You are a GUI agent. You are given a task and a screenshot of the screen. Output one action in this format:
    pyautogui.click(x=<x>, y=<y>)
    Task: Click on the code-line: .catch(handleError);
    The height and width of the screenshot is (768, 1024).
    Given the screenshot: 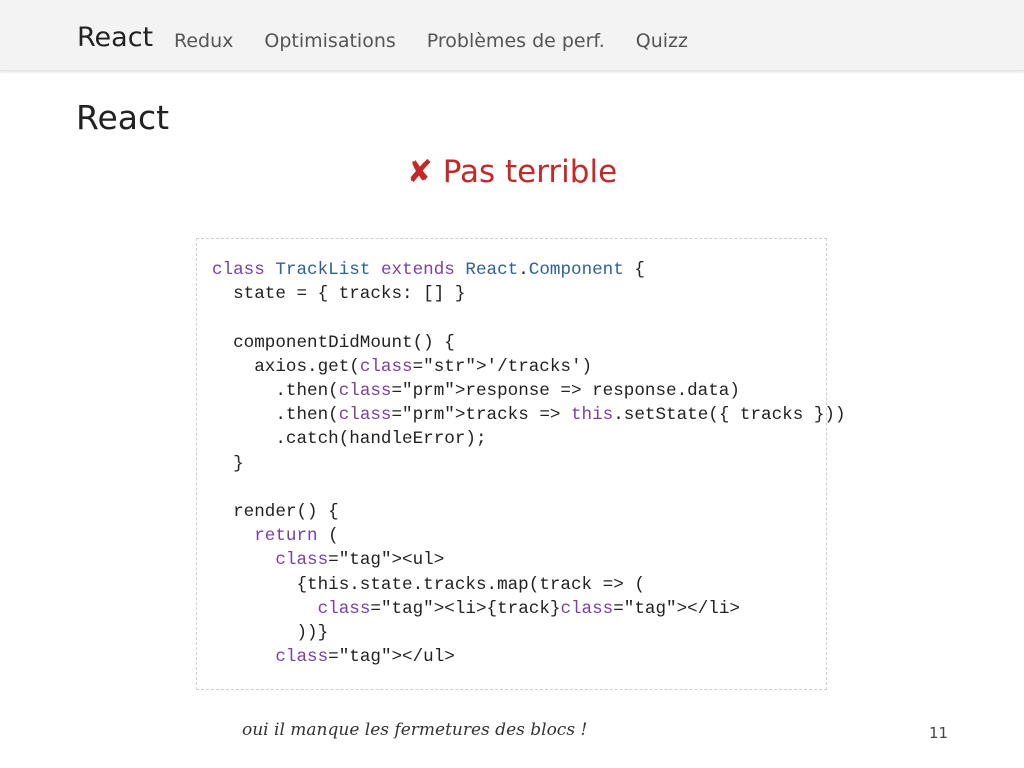 What is the action you would take?
    pyautogui.click(x=349, y=439)
    